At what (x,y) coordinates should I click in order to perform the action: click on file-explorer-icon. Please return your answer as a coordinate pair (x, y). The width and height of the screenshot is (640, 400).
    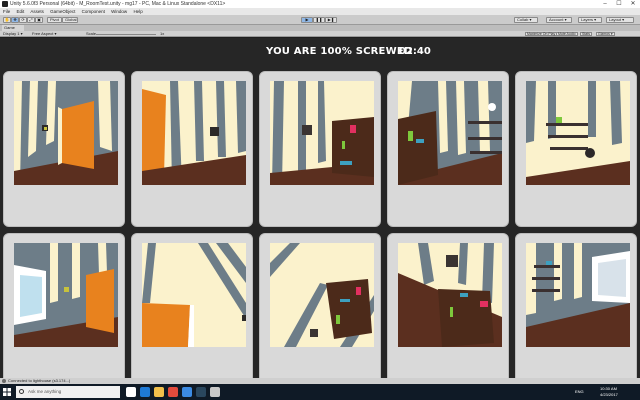
    Looking at the image, I should click on (159, 392).